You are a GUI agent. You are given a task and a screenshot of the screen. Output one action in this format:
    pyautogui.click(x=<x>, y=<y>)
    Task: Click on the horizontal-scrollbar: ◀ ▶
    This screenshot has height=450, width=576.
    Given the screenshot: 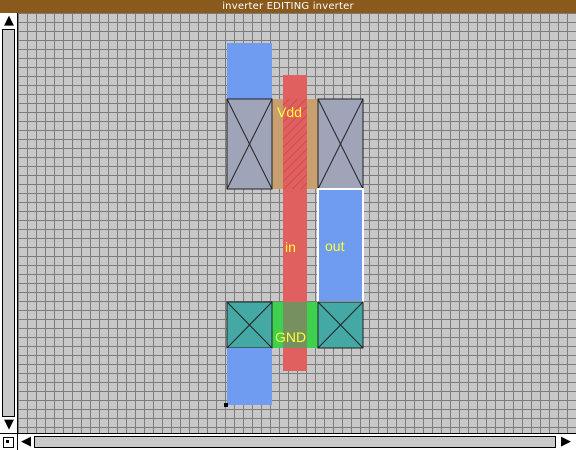 What is the action you would take?
    pyautogui.click(x=297, y=441)
    